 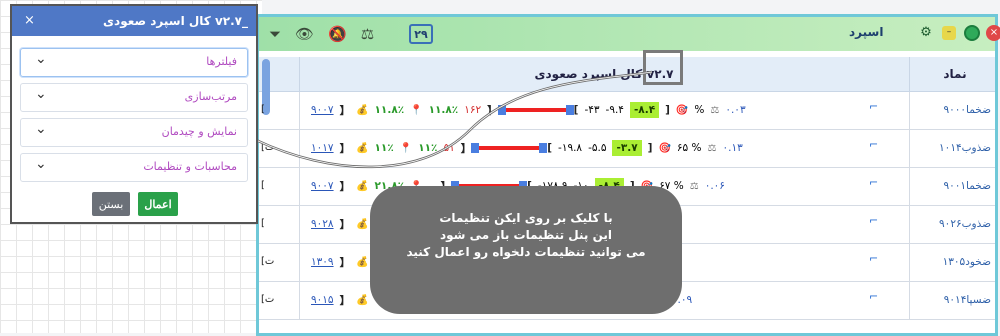 What do you see at coordinates (158, 204) in the screenshot?
I see `apply-button: اعمال` at bounding box center [158, 204].